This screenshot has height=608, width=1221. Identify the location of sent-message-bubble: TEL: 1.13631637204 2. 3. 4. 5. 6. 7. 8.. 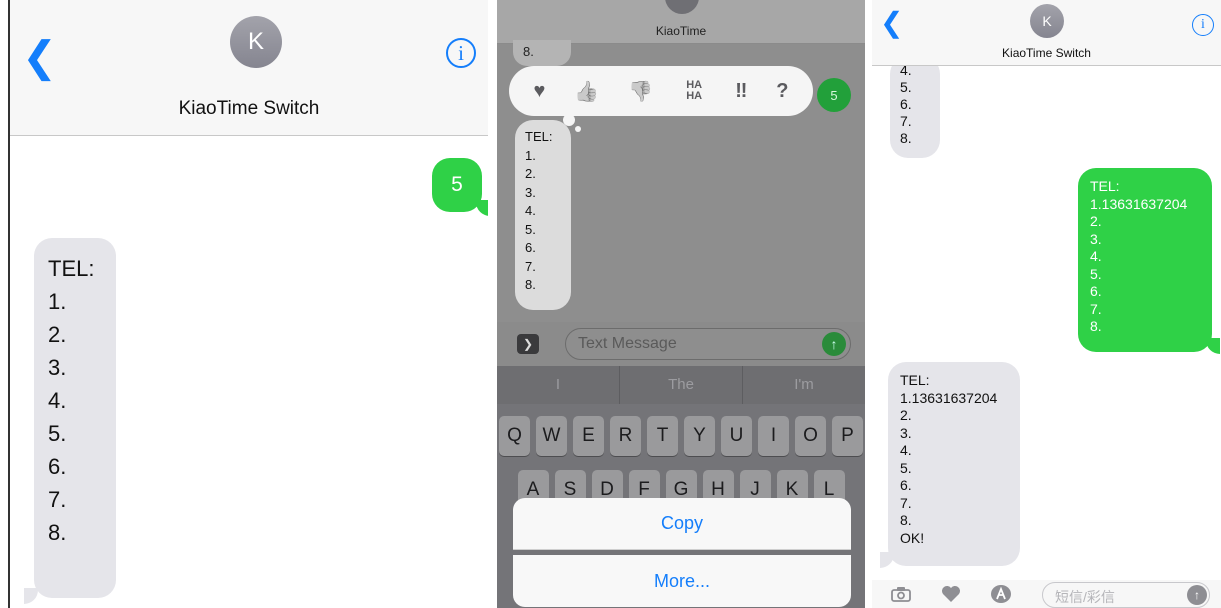
(1145, 260).